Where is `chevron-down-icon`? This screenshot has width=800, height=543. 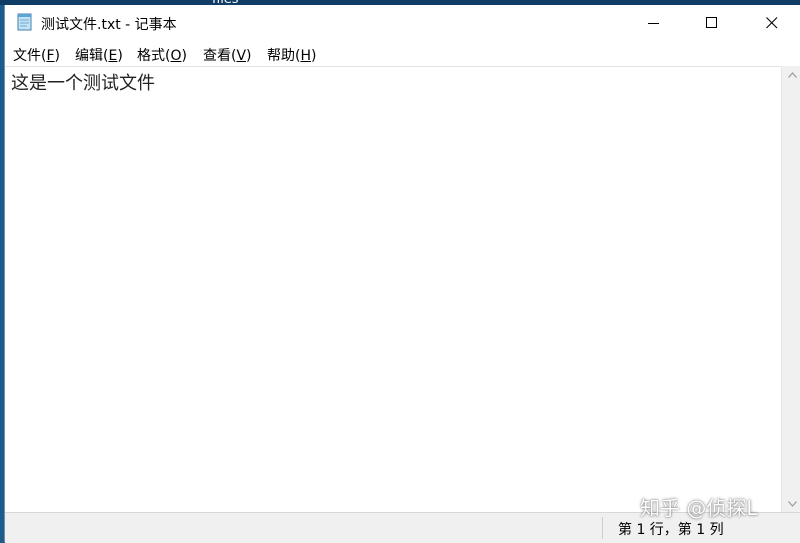 chevron-down-icon is located at coordinates (792, 503).